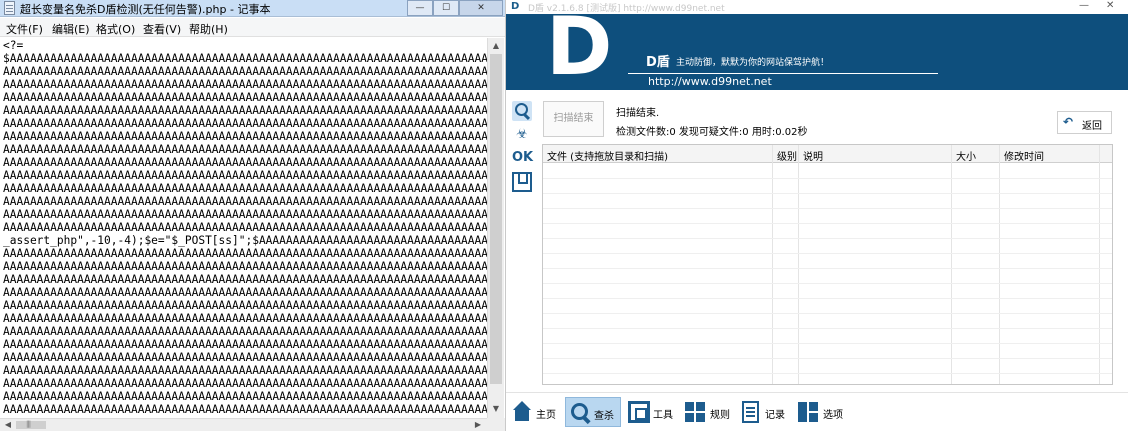 The height and width of the screenshot is (431, 1128). Describe the element at coordinates (593, 412) in the screenshot. I see `nav-scan: 查杀` at that location.